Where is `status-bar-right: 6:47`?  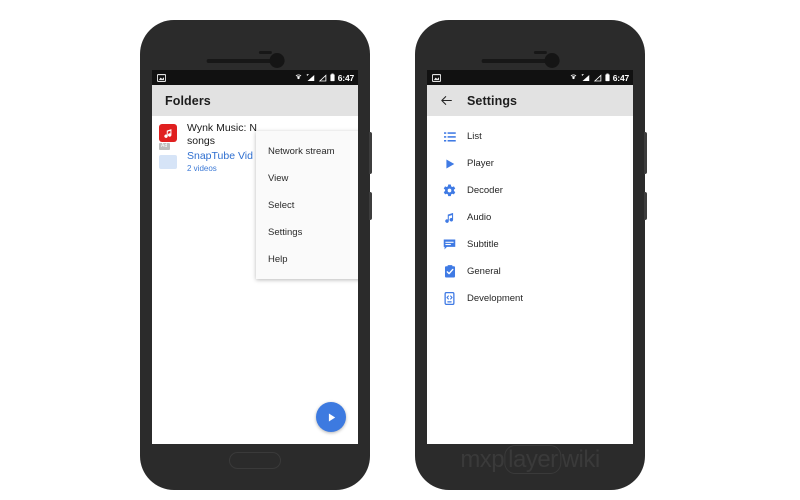
status-bar-right: 6:47 is located at coordinates (530, 77).